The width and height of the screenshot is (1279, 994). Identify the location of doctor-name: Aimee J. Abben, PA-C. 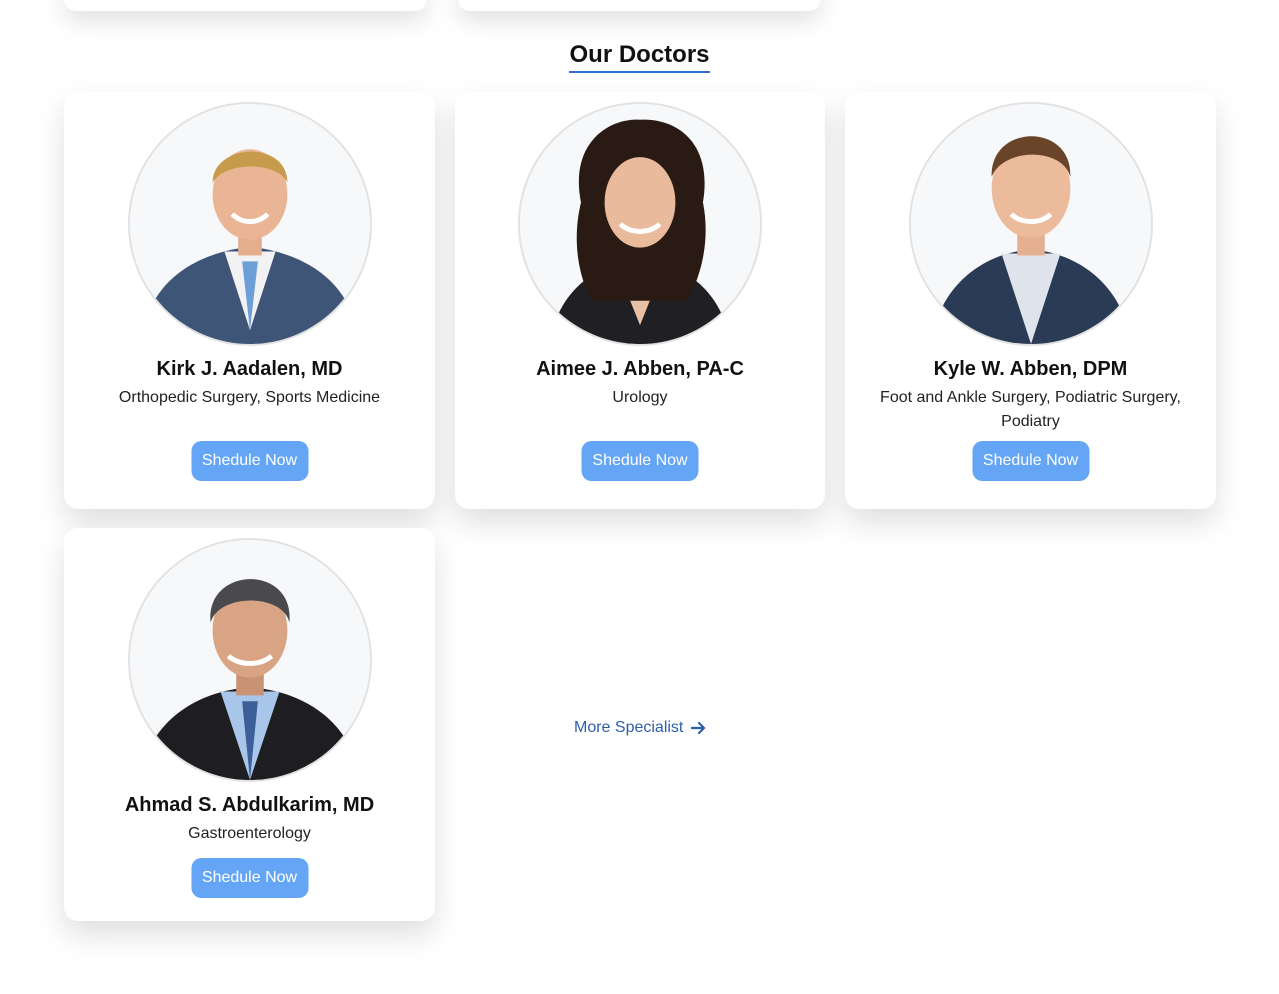
(640, 369).